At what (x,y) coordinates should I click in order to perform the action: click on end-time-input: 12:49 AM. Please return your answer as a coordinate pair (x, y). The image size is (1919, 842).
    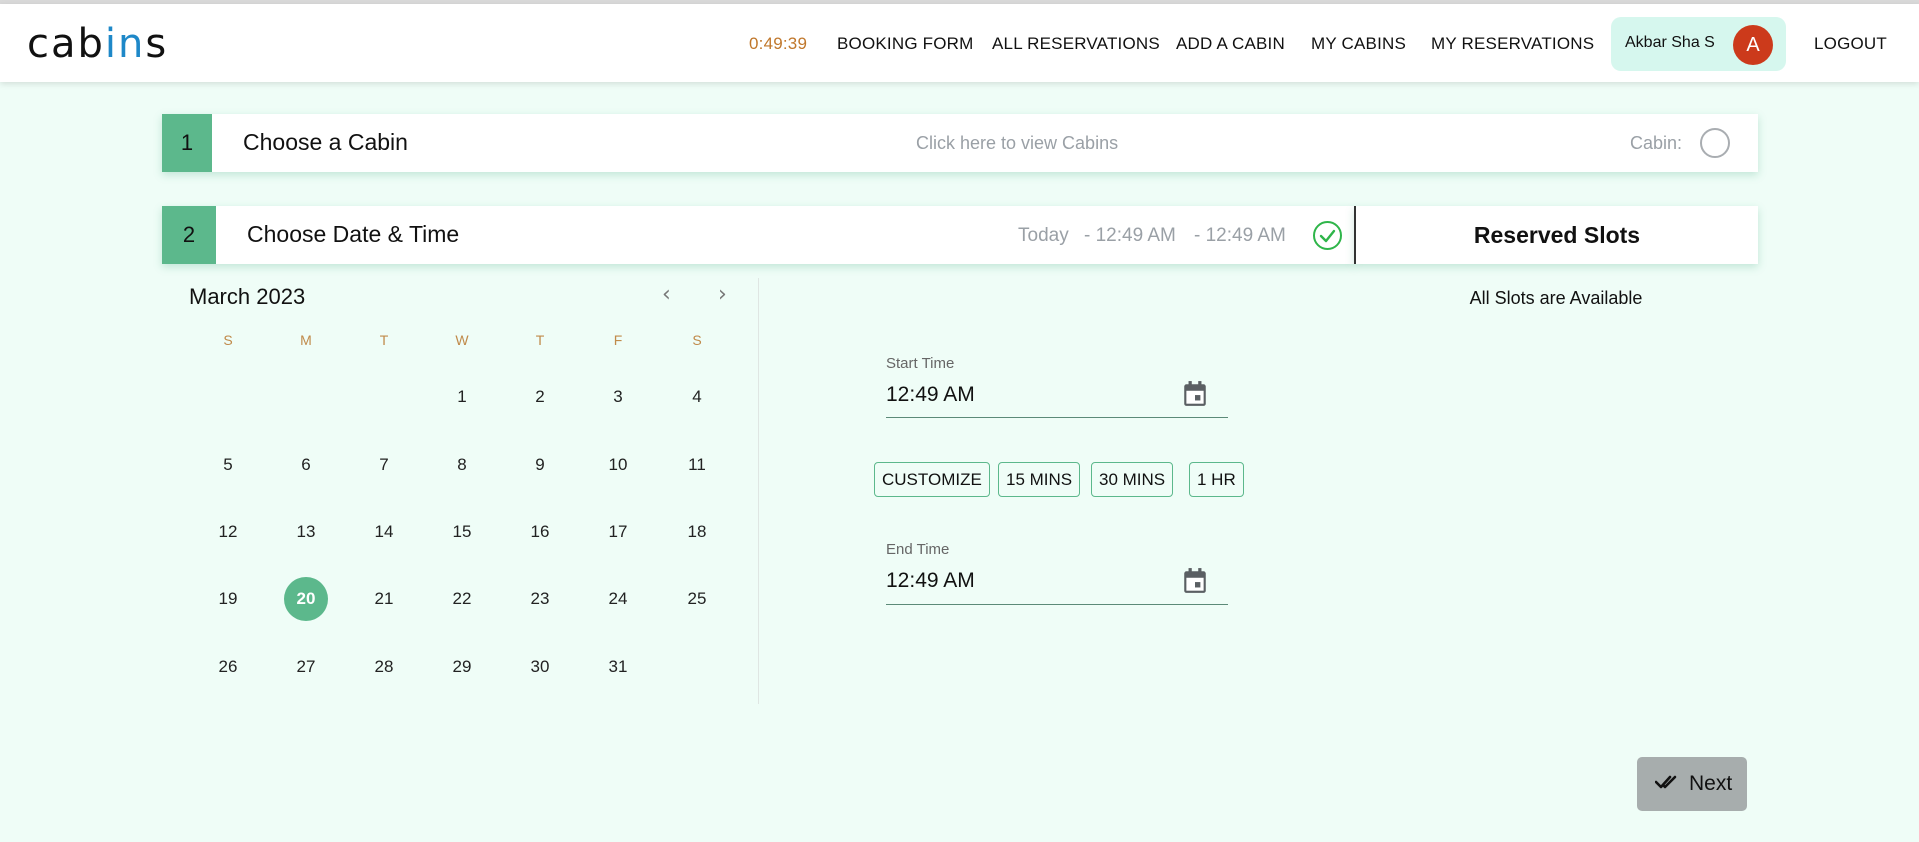
    Looking at the image, I should click on (930, 581).